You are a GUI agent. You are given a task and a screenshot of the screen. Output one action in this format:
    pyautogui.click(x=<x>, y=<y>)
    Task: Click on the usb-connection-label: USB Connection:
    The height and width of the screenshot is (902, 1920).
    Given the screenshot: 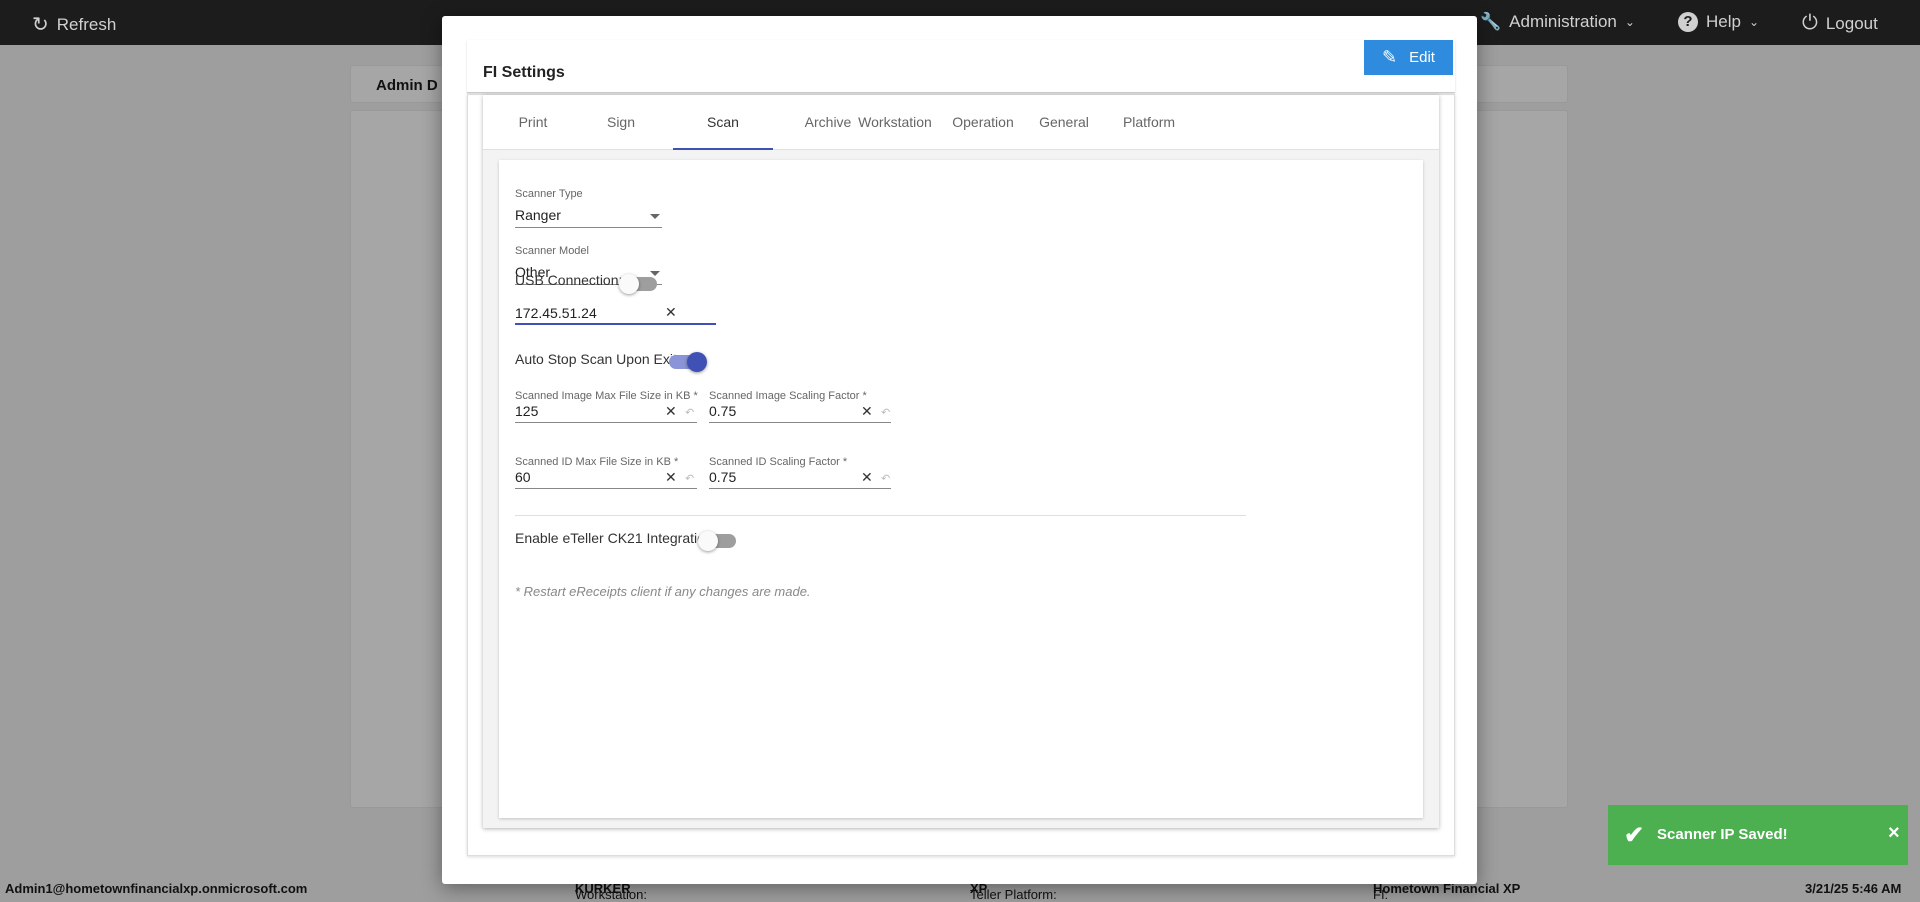 What is the action you would take?
    pyautogui.click(x=569, y=280)
    